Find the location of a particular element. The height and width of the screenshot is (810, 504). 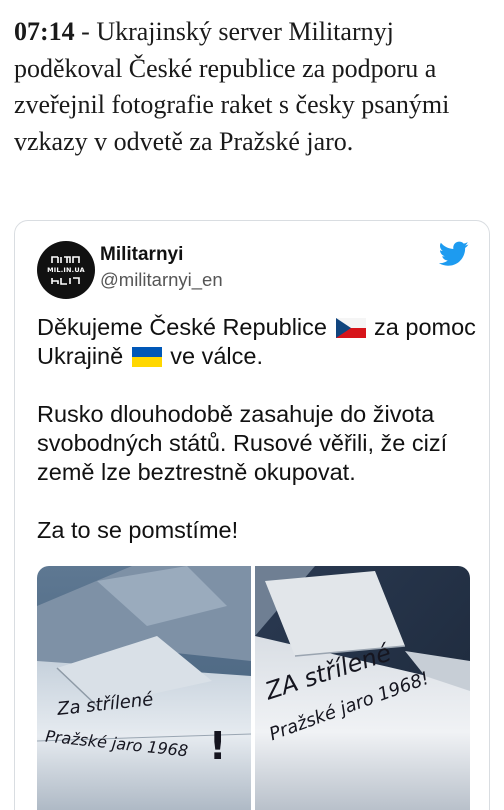

tweet-photo-left: Za střílené Pražské jaro 1968 ! is located at coordinates (144, 688).